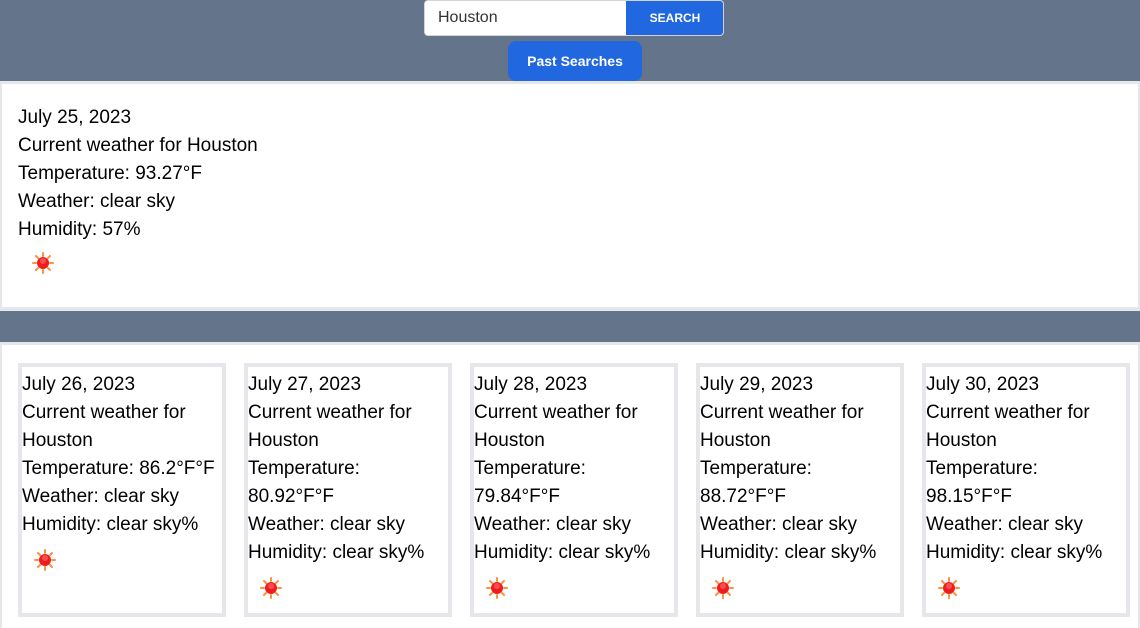 The image size is (1140, 628). I want to click on forecast-date: July 29, 2023, so click(757, 384).